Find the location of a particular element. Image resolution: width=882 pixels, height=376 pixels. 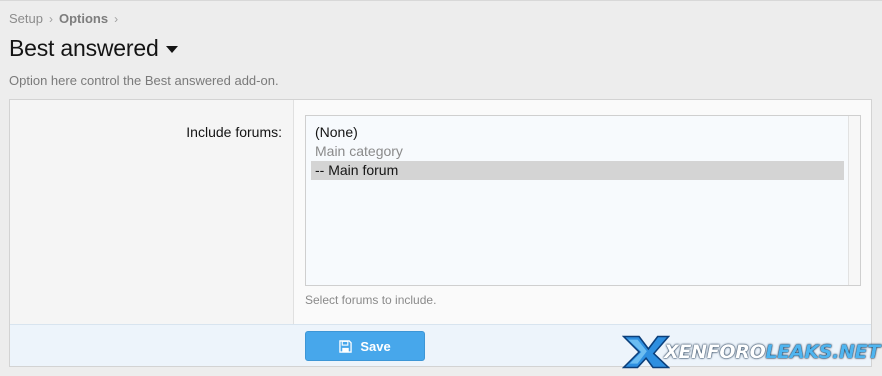

save-button: Save is located at coordinates (365, 346).